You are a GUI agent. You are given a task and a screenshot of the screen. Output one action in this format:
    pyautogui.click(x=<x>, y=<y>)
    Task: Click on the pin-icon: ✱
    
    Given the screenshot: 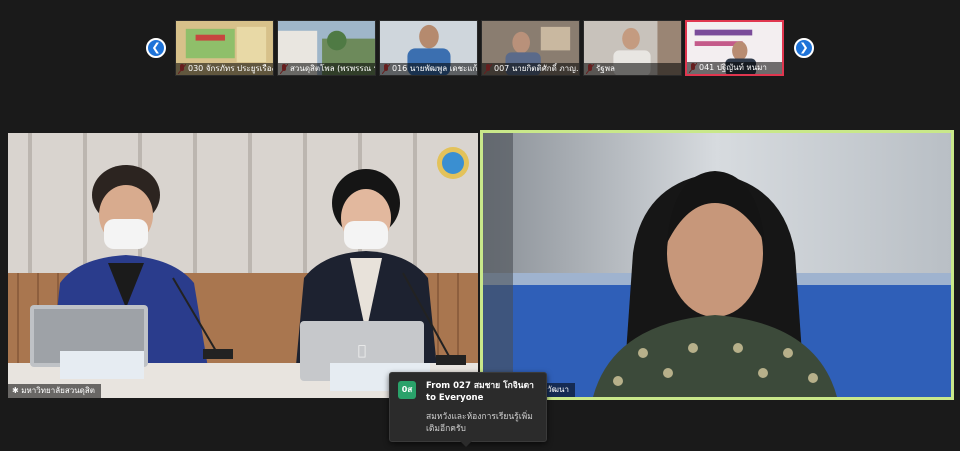 What is the action you would take?
    pyautogui.click(x=17, y=390)
    